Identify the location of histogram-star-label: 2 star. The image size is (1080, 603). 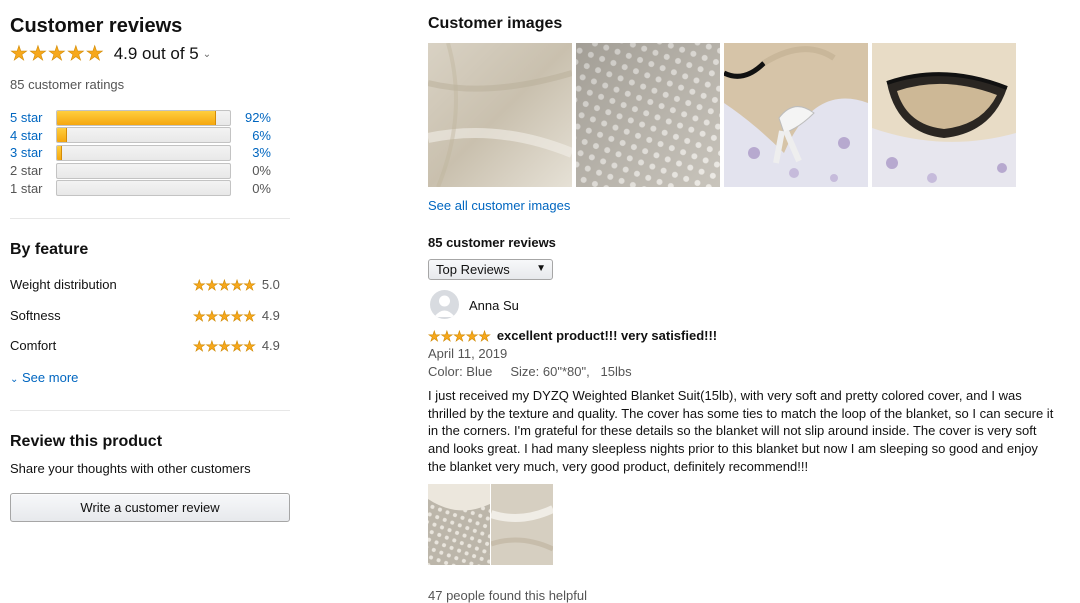
(26, 171).